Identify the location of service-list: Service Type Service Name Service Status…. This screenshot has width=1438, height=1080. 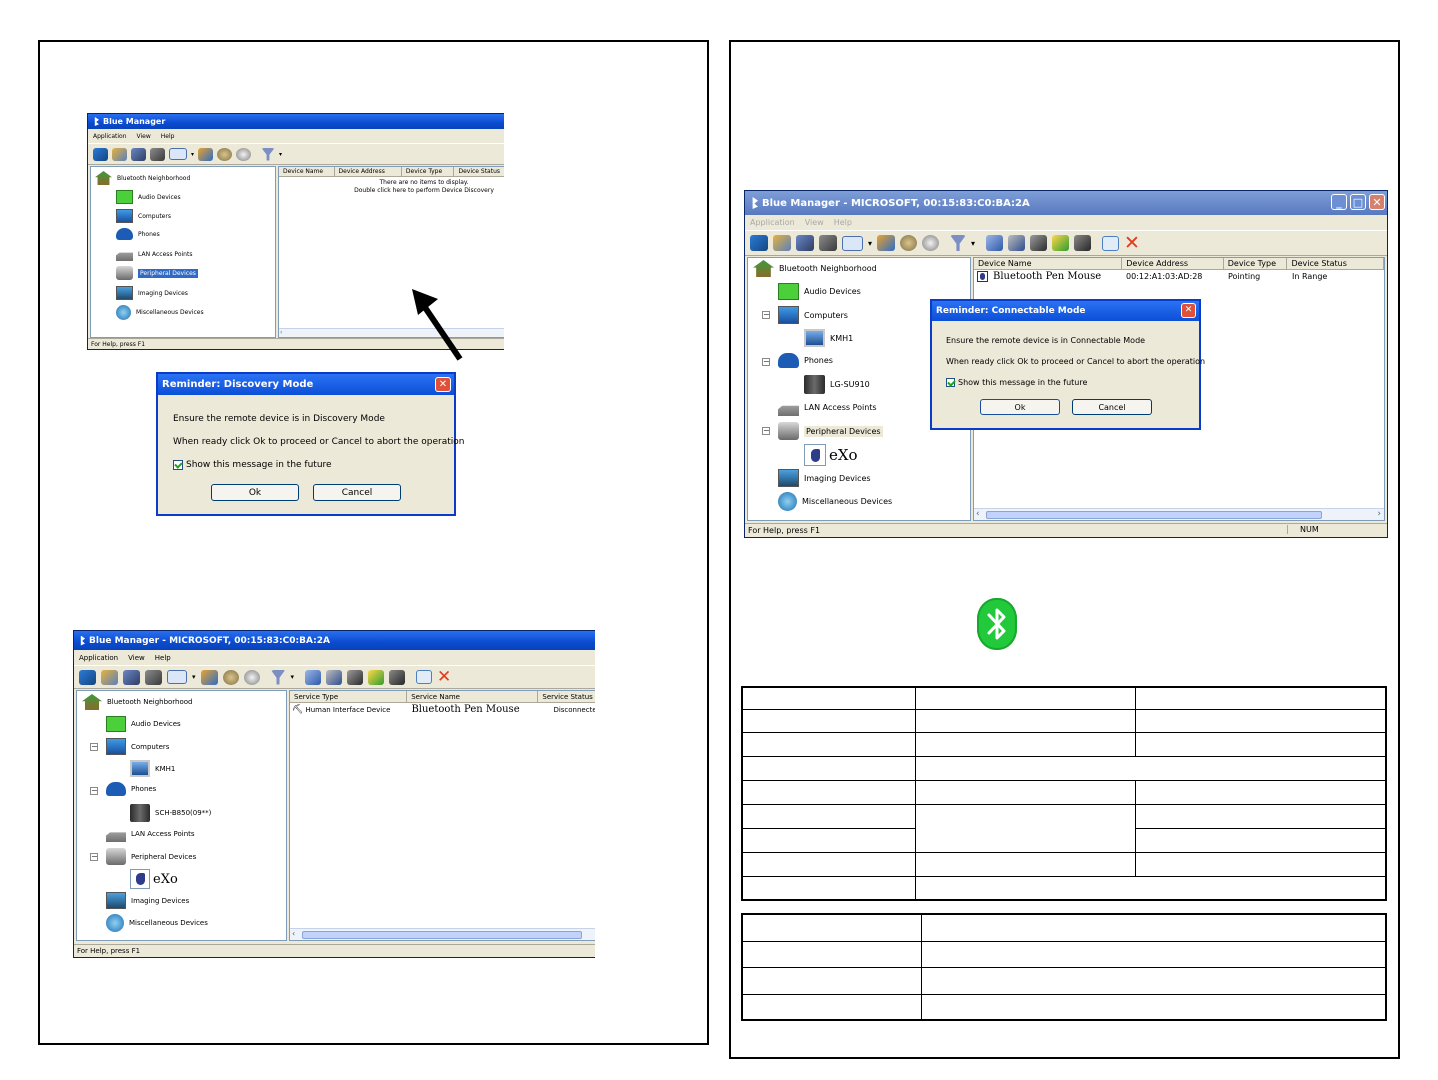
(442, 815).